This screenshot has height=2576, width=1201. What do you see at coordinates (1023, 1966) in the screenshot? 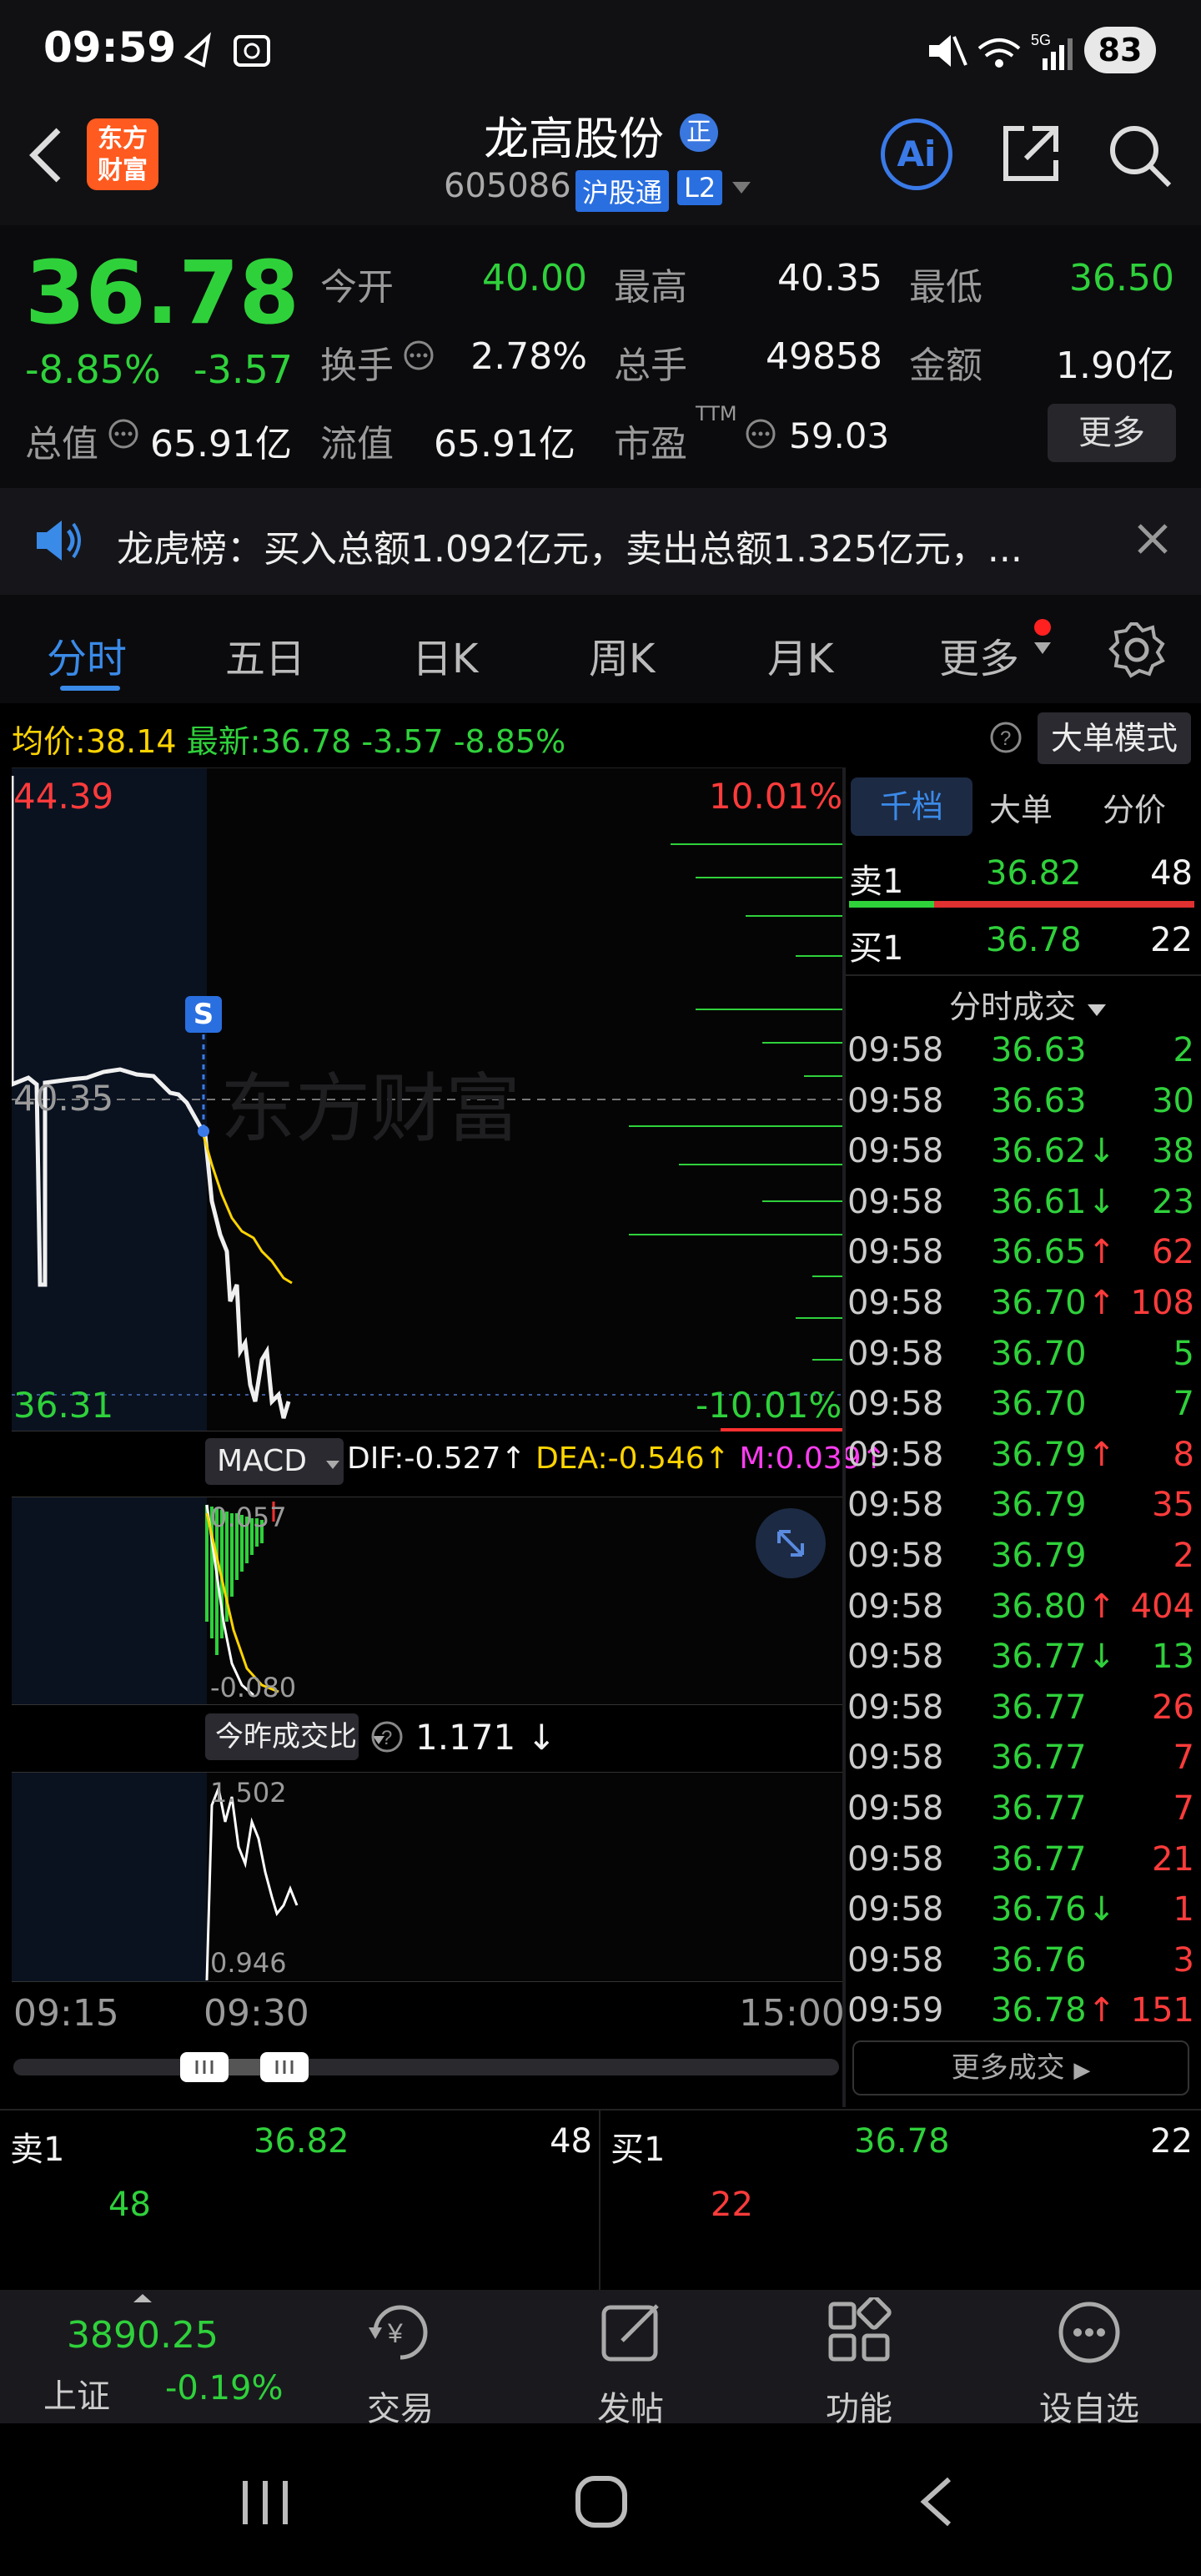
I see `tick-row: 09:58 36.76 3` at bounding box center [1023, 1966].